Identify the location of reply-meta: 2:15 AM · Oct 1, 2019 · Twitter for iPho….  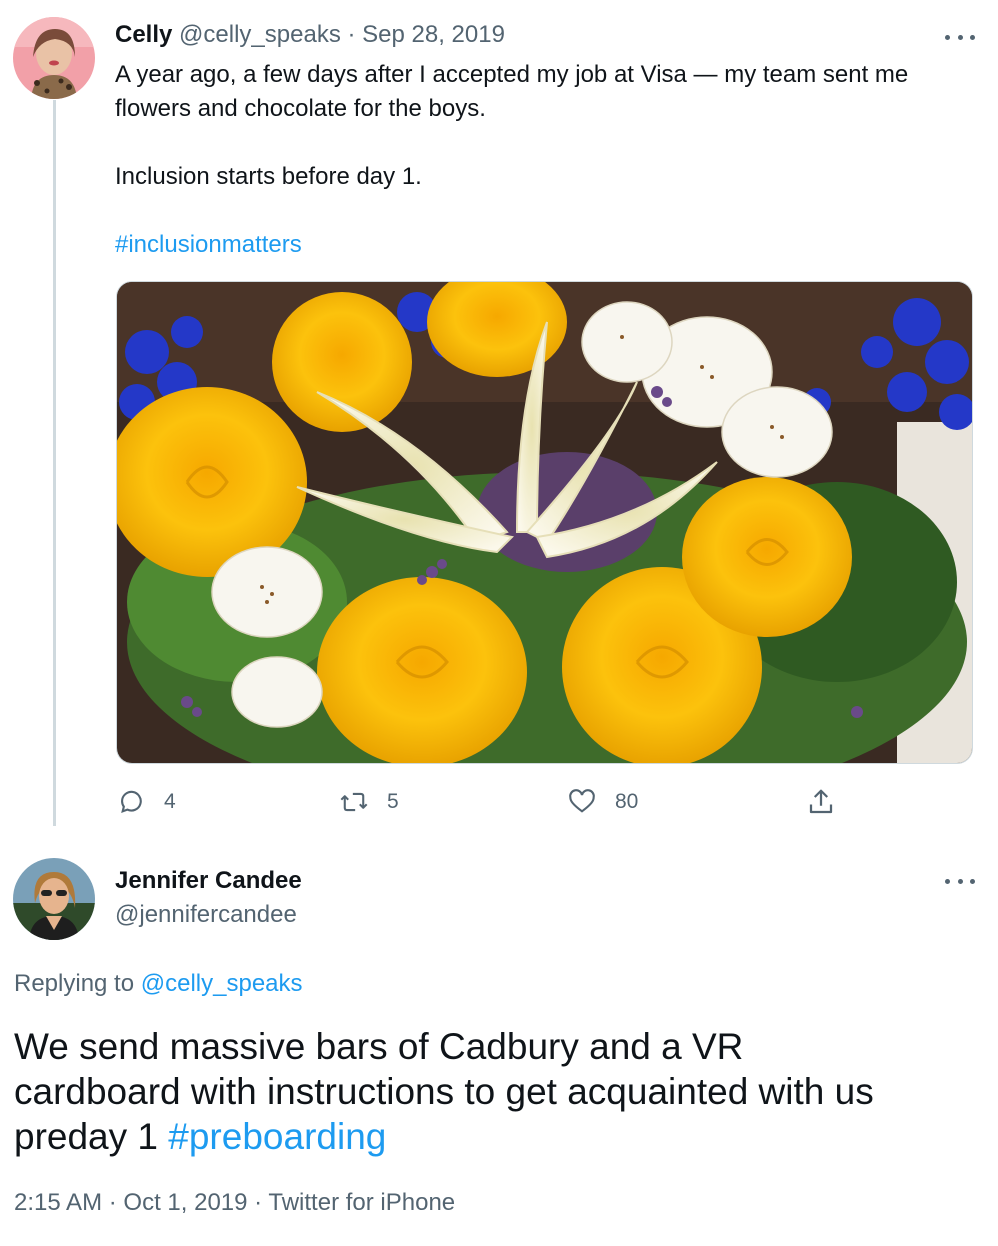
(234, 1203).